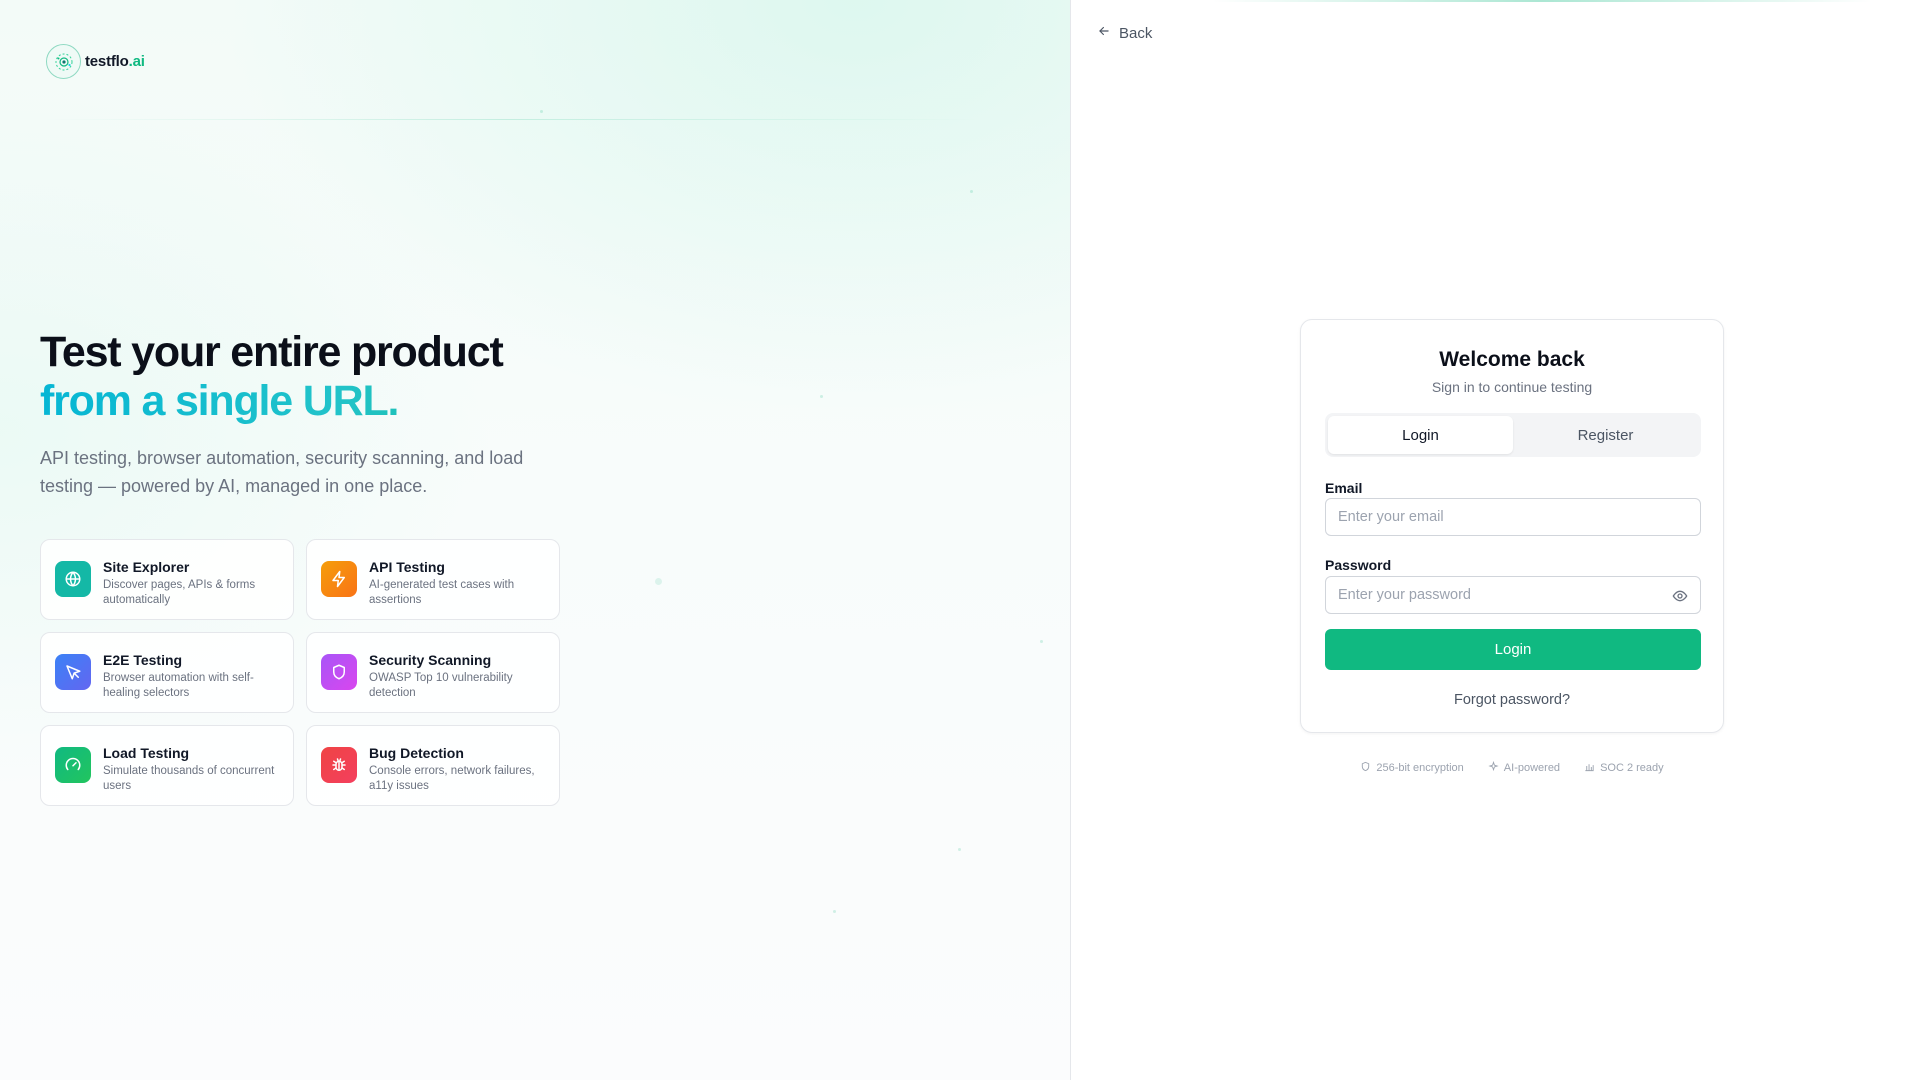  I want to click on sparkle-icon, so click(1493, 767).